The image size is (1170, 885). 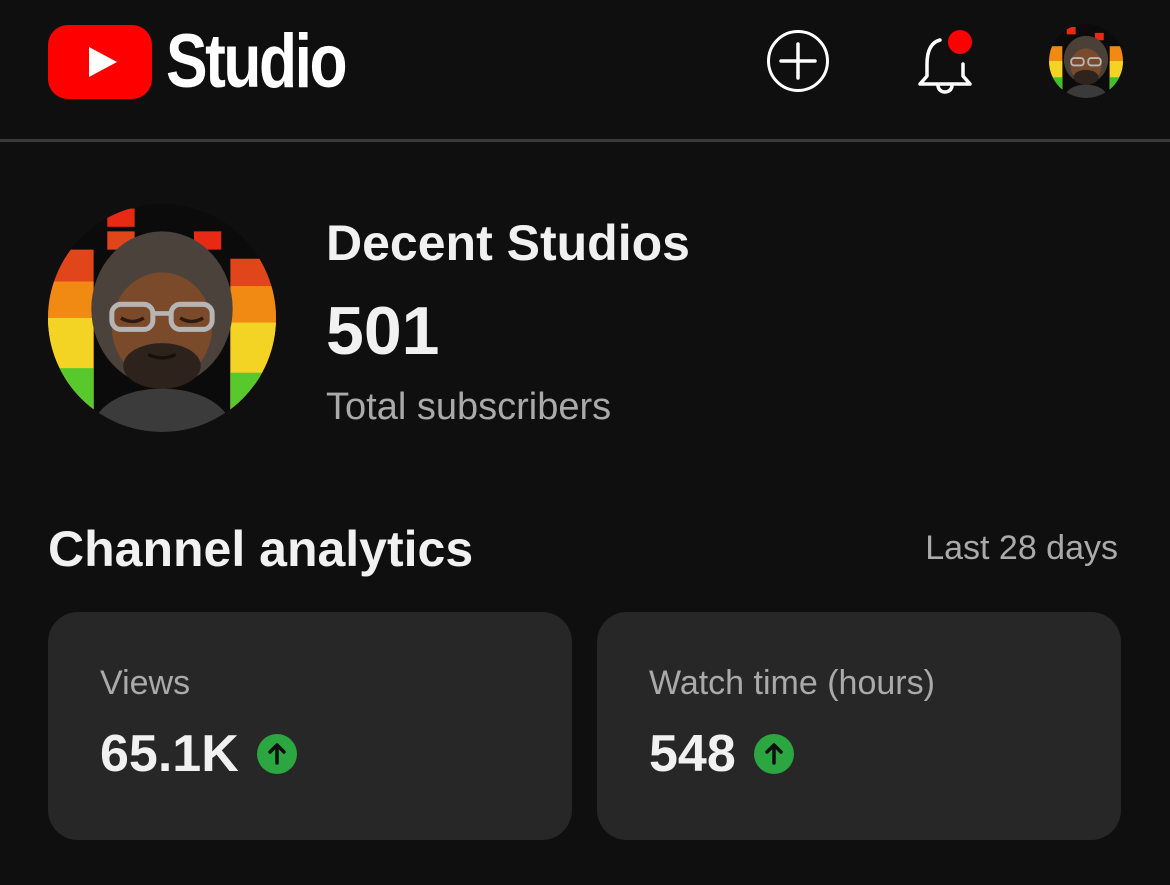 I want to click on subscriber-label: Total subscribers, so click(x=469, y=407).